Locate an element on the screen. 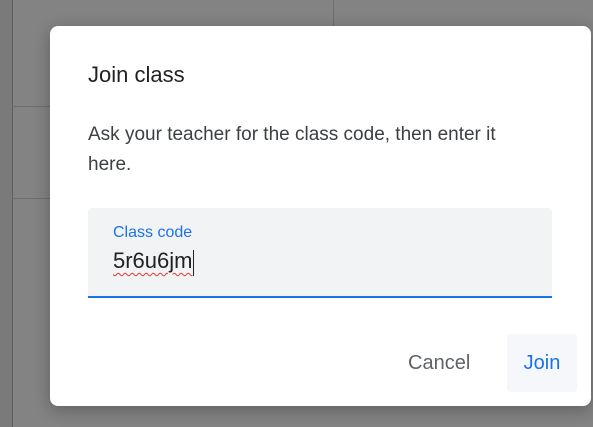 The image size is (593, 427). text-cursor is located at coordinates (193, 263).